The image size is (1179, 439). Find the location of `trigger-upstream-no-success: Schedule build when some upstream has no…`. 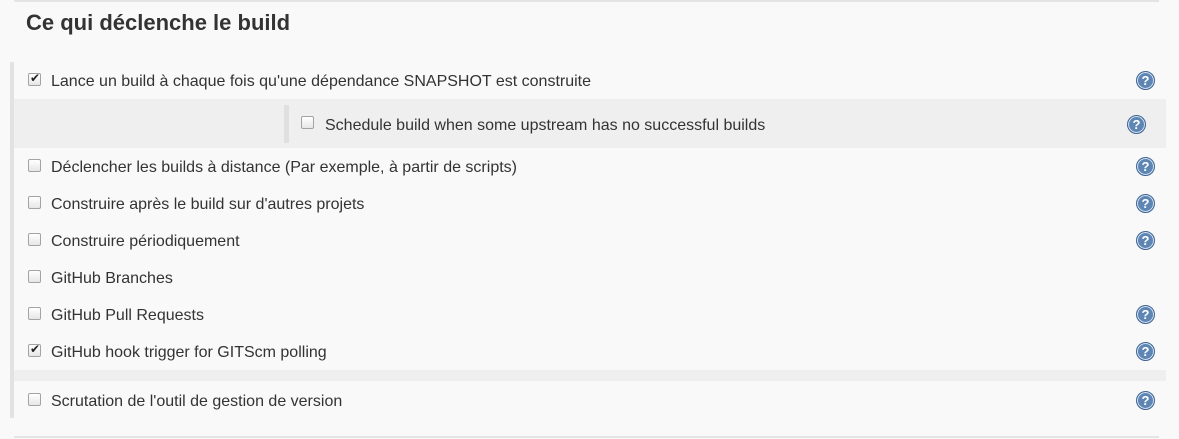

trigger-upstream-no-success: Schedule build when some upstream has no… is located at coordinates (721, 125).